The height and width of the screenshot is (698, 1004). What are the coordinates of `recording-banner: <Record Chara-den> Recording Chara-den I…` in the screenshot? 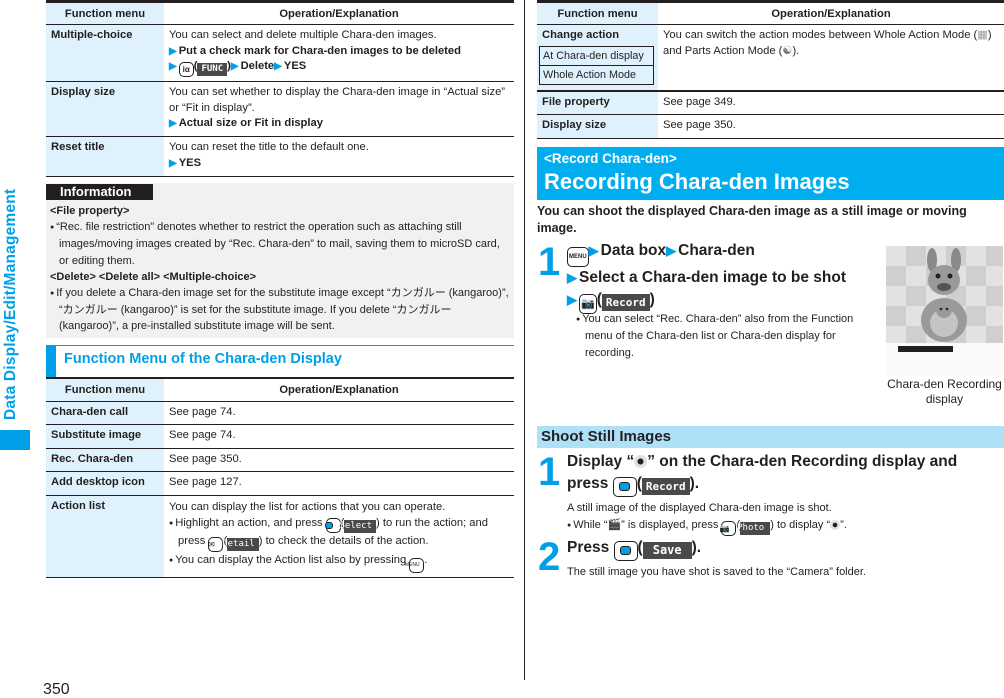 It's located at (770, 173).